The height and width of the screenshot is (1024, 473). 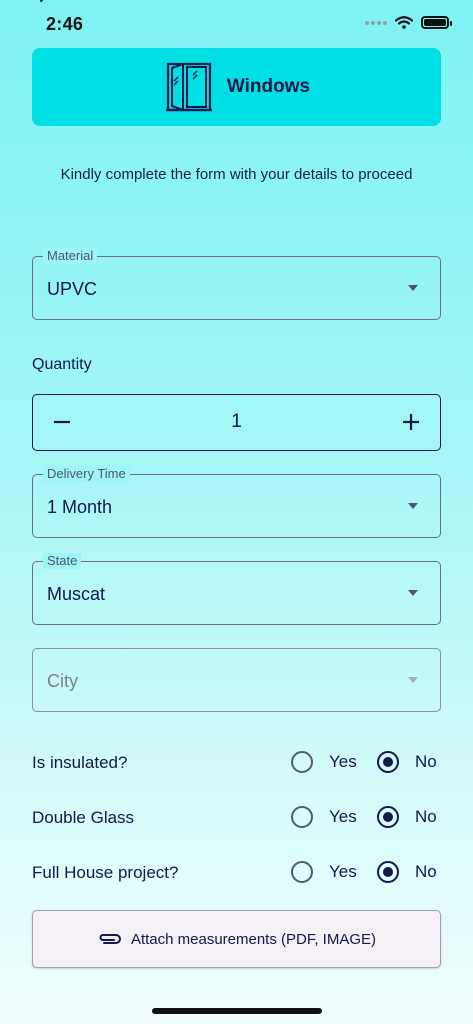 I want to click on status-bar: 2:46, so click(x=236, y=22).